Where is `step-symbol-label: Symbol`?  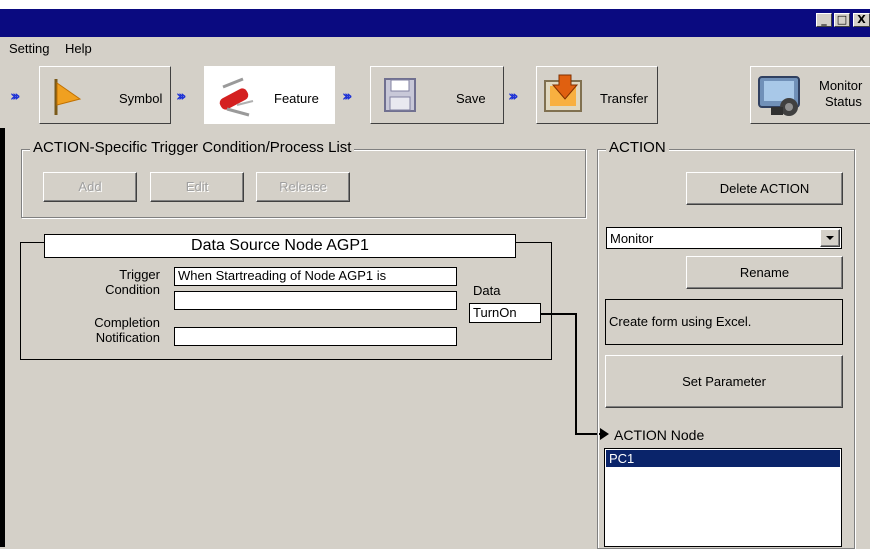 step-symbol-label: Symbol is located at coordinates (141, 98).